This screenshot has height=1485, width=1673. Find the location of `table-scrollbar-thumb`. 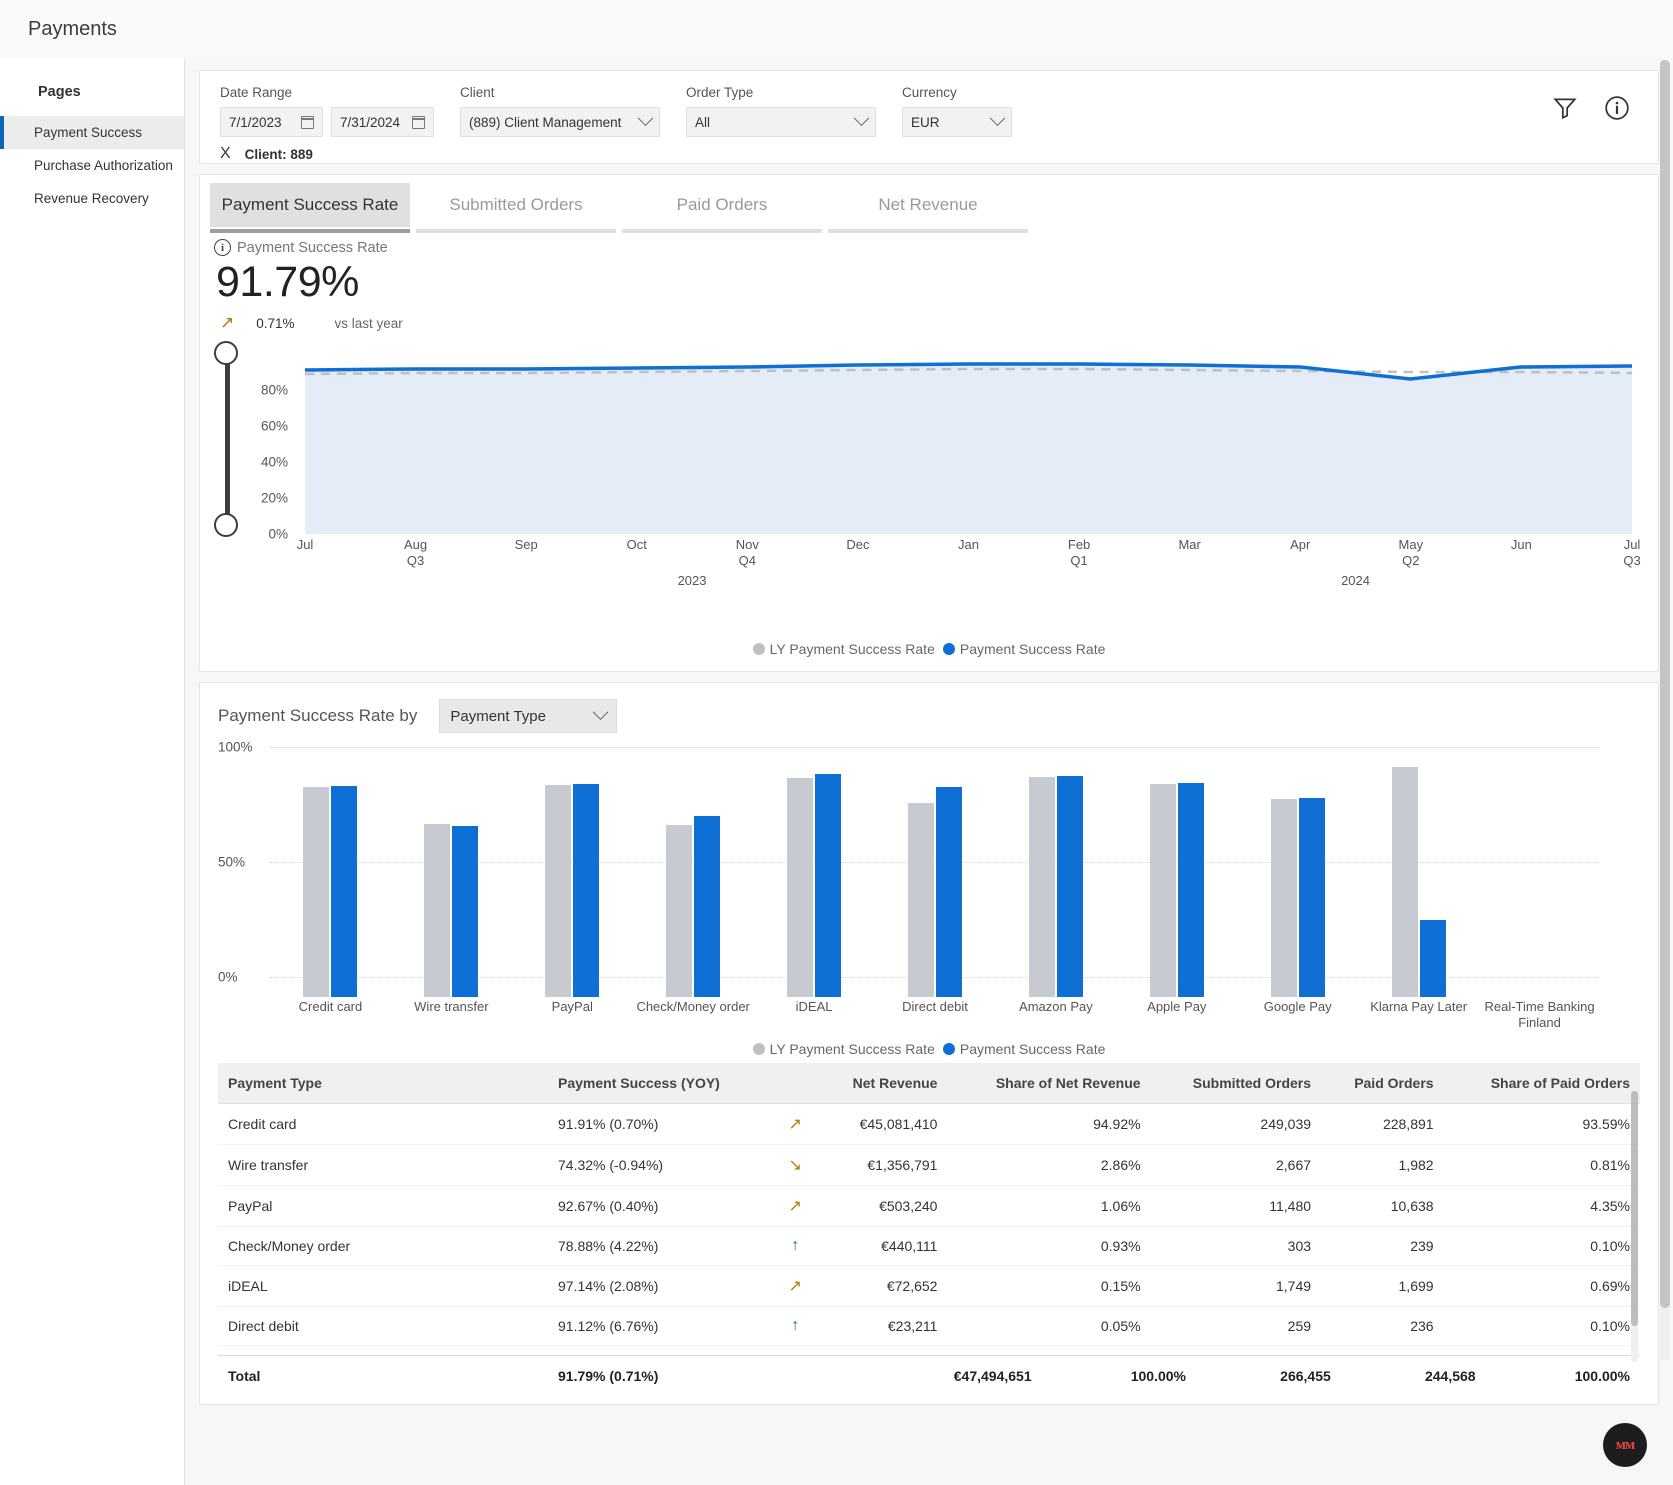

table-scrollbar-thumb is located at coordinates (1634, 1208).